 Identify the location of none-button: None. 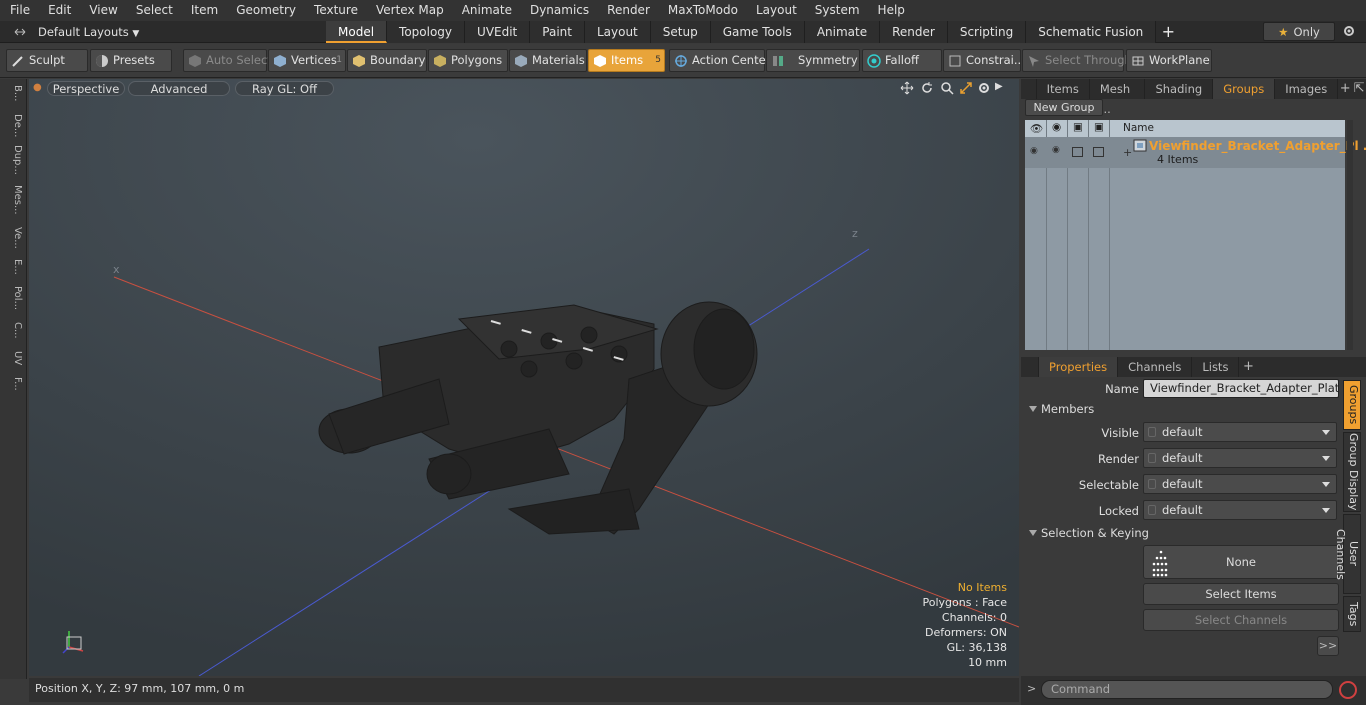
(1241, 562).